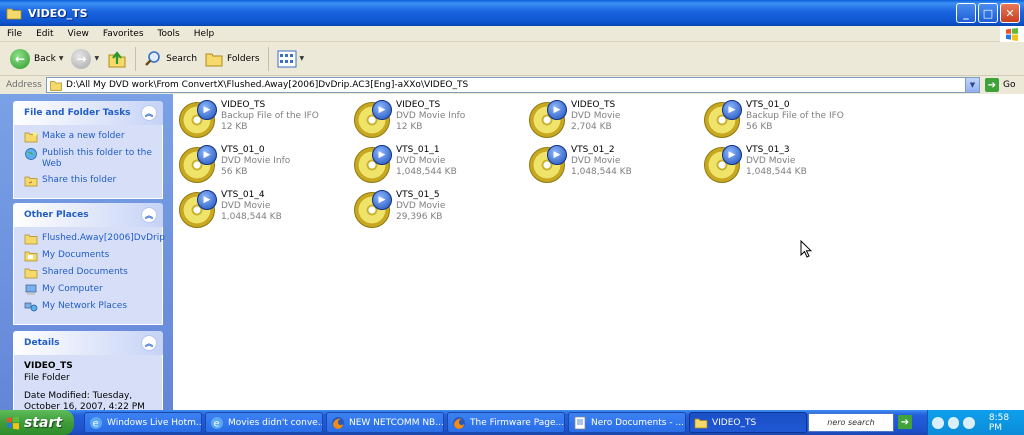 This screenshot has height=435, width=1024. Describe the element at coordinates (20, 58) in the screenshot. I see `back-arrow-icon: ←` at that location.